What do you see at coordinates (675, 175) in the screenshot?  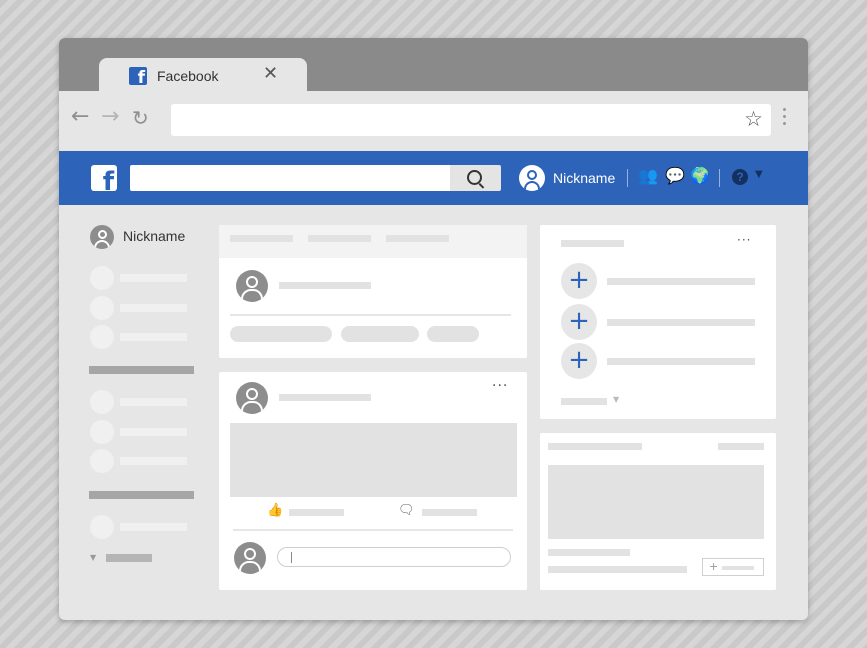 I see `messenger-icon: 💬` at bounding box center [675, 175].